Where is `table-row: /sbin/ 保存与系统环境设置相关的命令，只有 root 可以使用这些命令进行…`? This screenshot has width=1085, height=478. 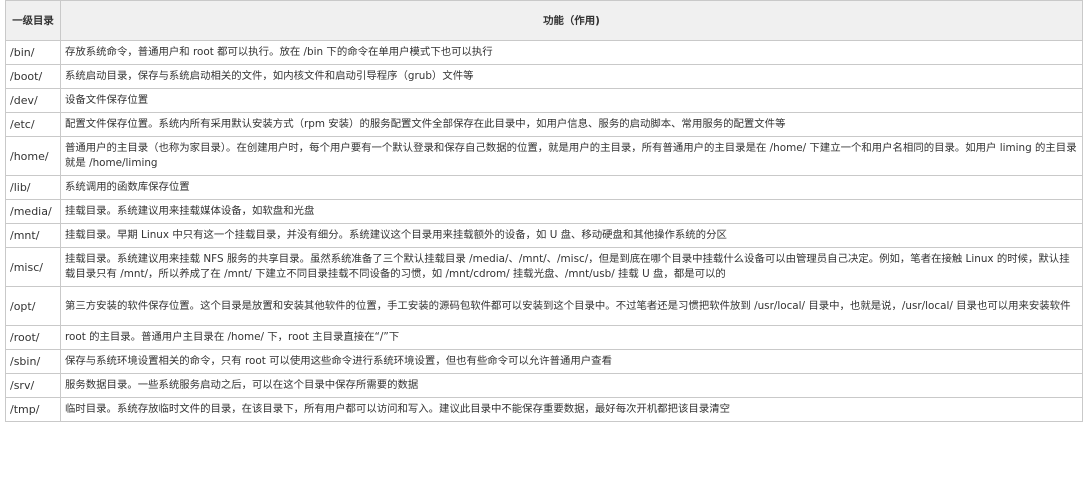 table-row: /sbin/ 保存与系统环境设置相关的命令，只有 root 可以使用这些命令进行… is located at coordinates (544, 361).